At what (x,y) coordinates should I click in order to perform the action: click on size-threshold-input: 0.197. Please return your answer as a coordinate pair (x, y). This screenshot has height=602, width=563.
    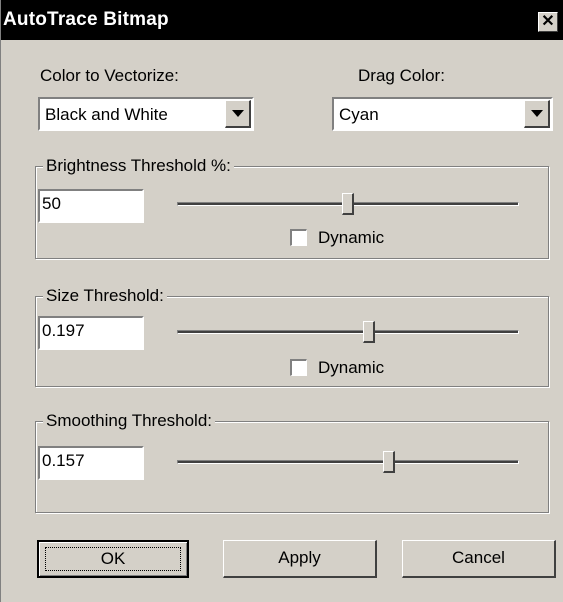
    Looking at the image, I should click on (91, 333).